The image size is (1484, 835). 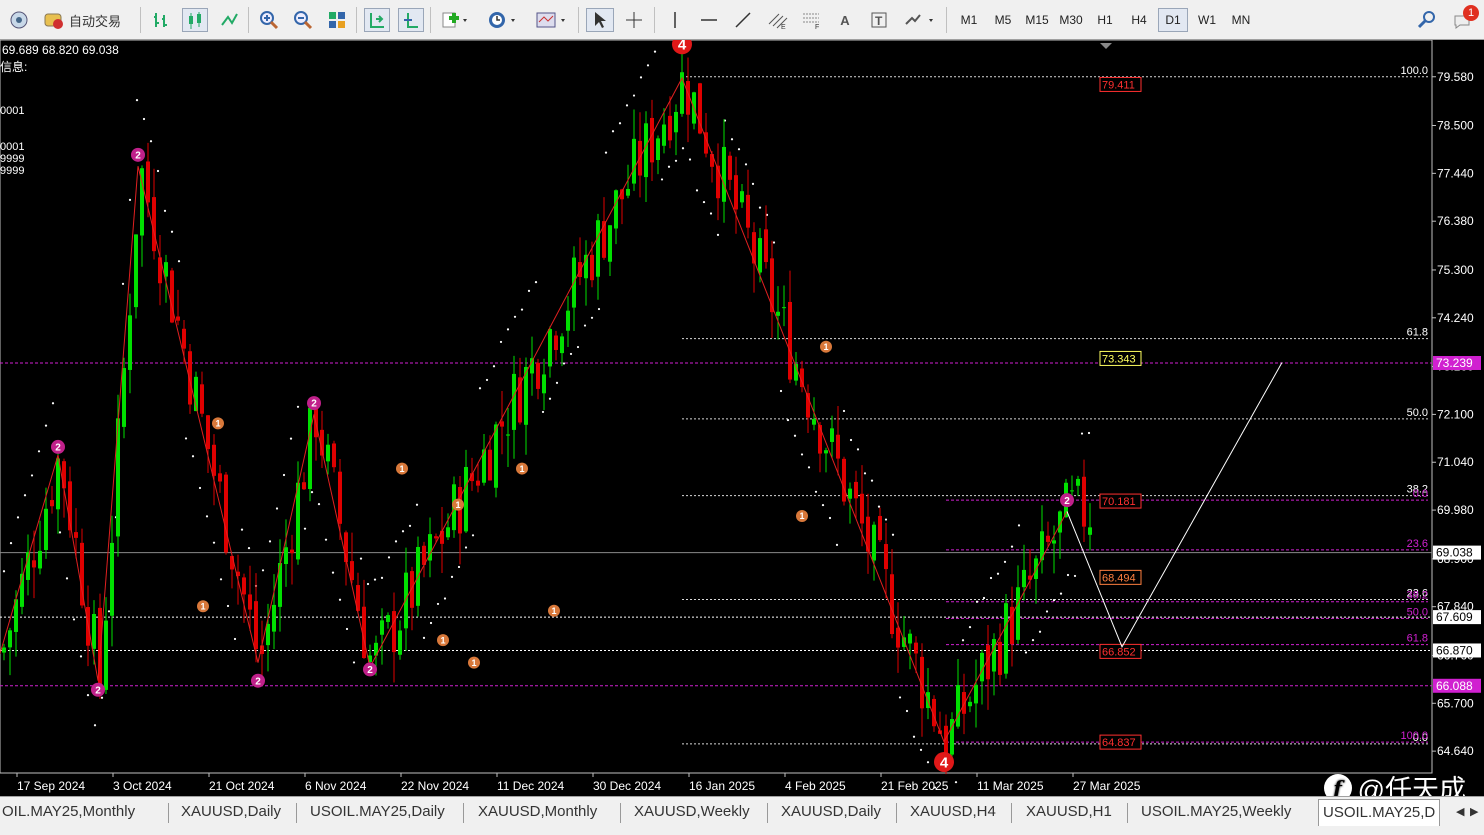 What do you see at coordinates (1119, 743) in the screenshot?
I see `fib-value-text: 64.837` at bounding box center [1119, 743].